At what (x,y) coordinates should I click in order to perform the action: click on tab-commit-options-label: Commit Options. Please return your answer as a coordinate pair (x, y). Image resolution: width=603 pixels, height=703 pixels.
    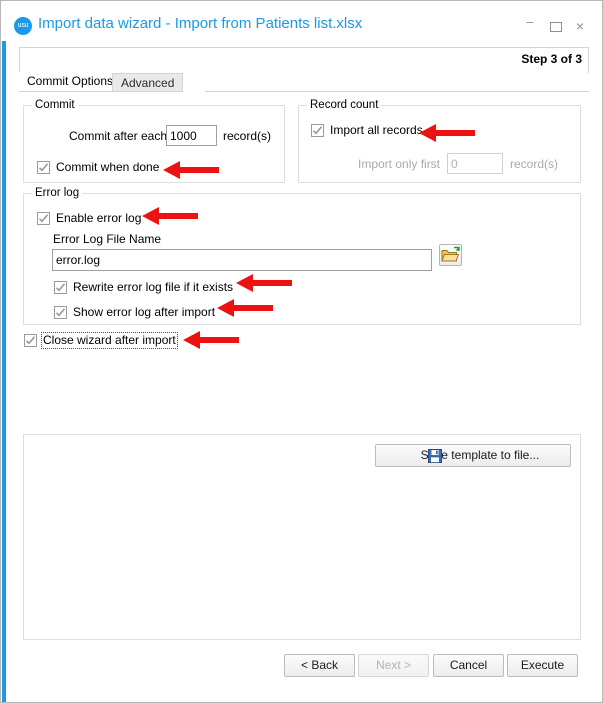
    Looking at the image, I should click on (70, 81).